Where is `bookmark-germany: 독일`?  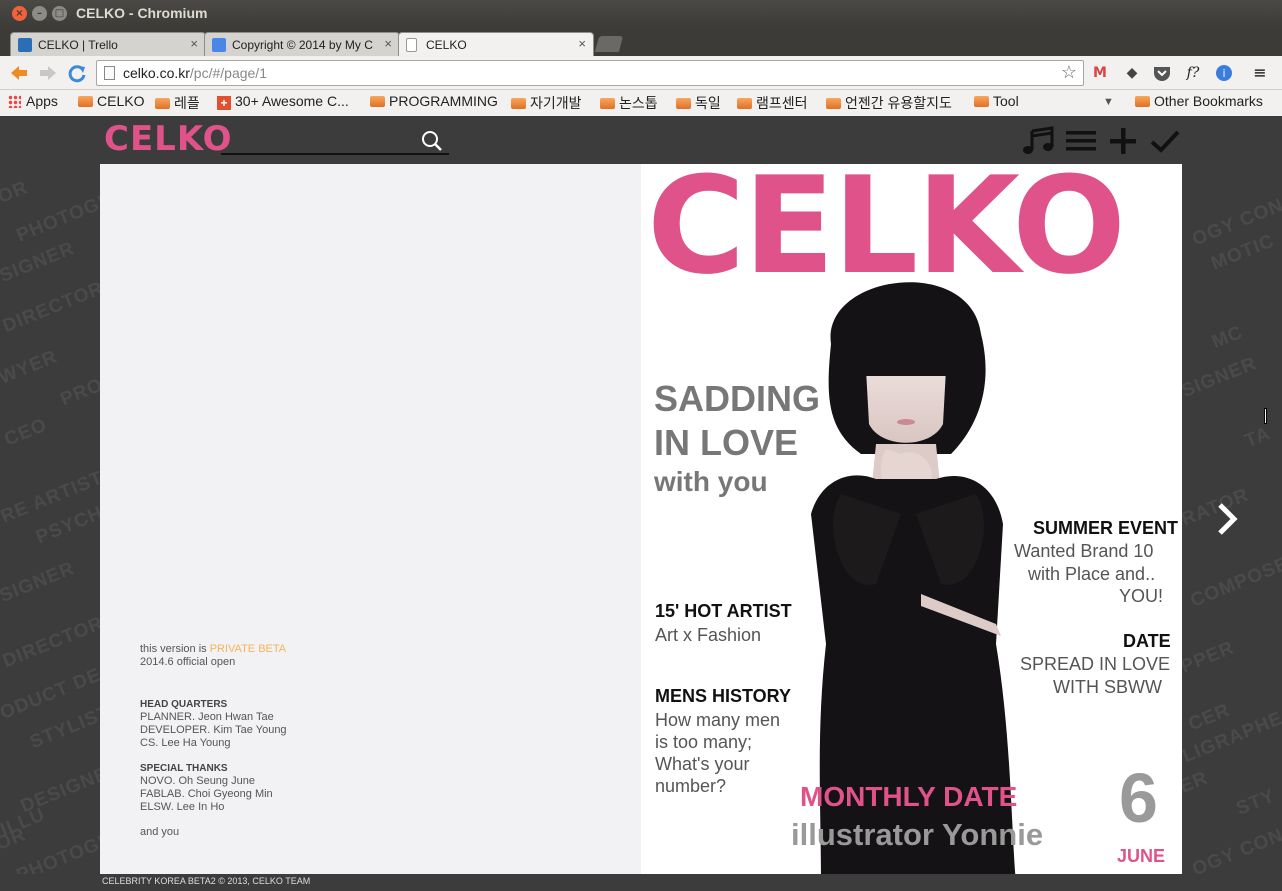
bookmark-germany: 독일 is located at coordinates (698, 103).